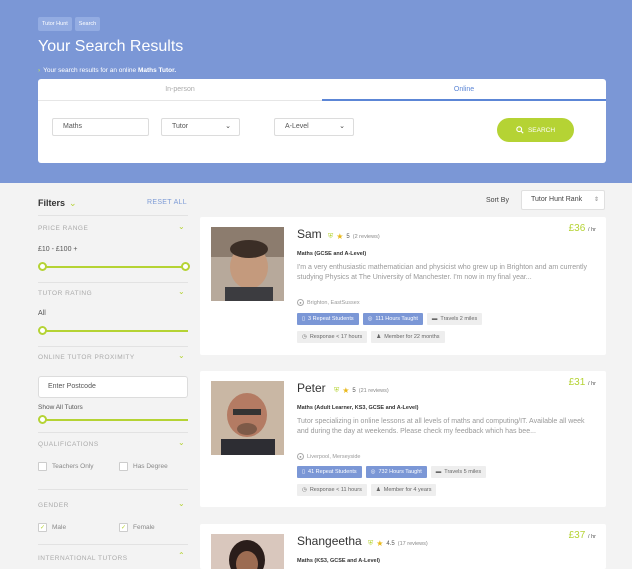 The width and height of the screenshot is (632, 569). What do you see at coordinates (458, 472) in the screenshot?
I see `travels-badge: ▬ Travels 5 miles` at bounding box center [458, 472].